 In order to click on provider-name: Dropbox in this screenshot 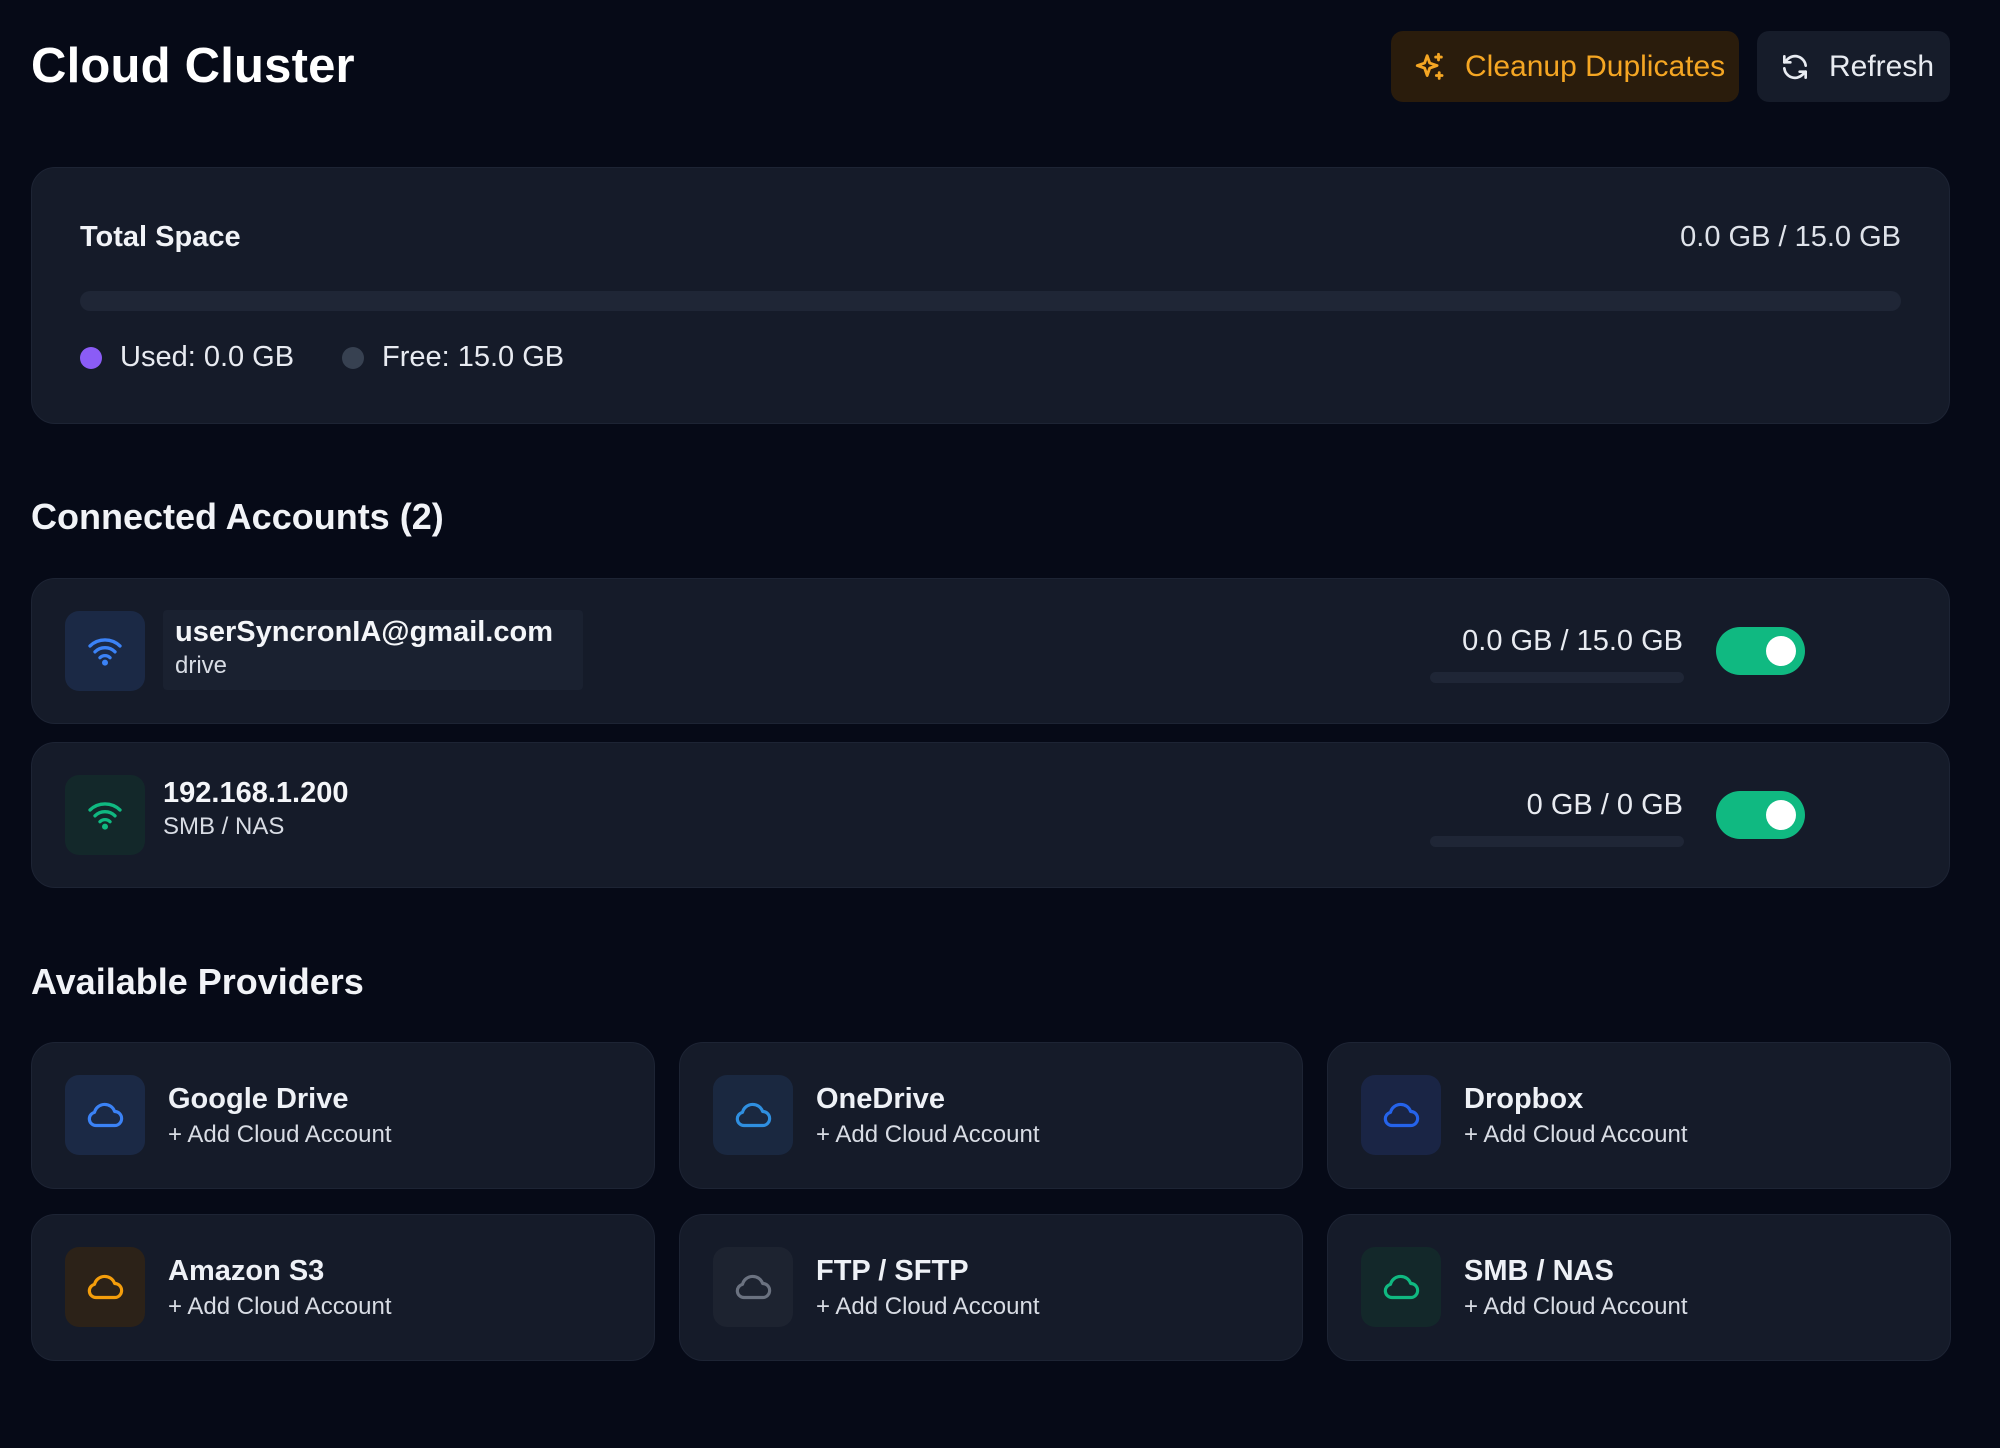, I will do `click(1524, 1099)`.